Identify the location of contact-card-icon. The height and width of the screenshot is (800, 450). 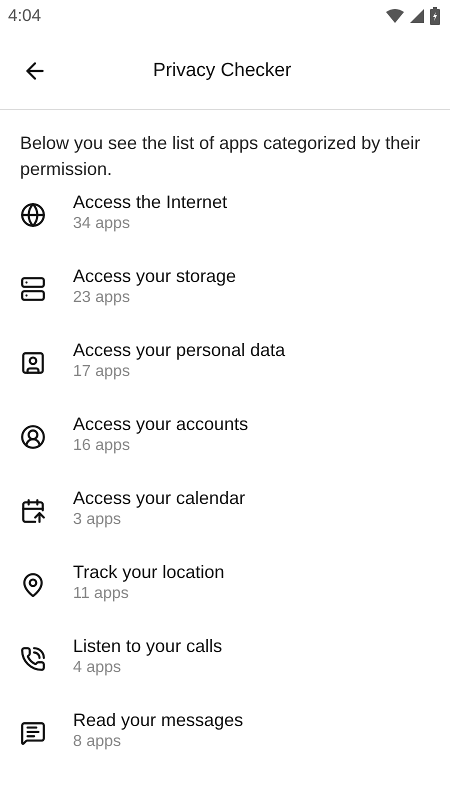
(33, 363).